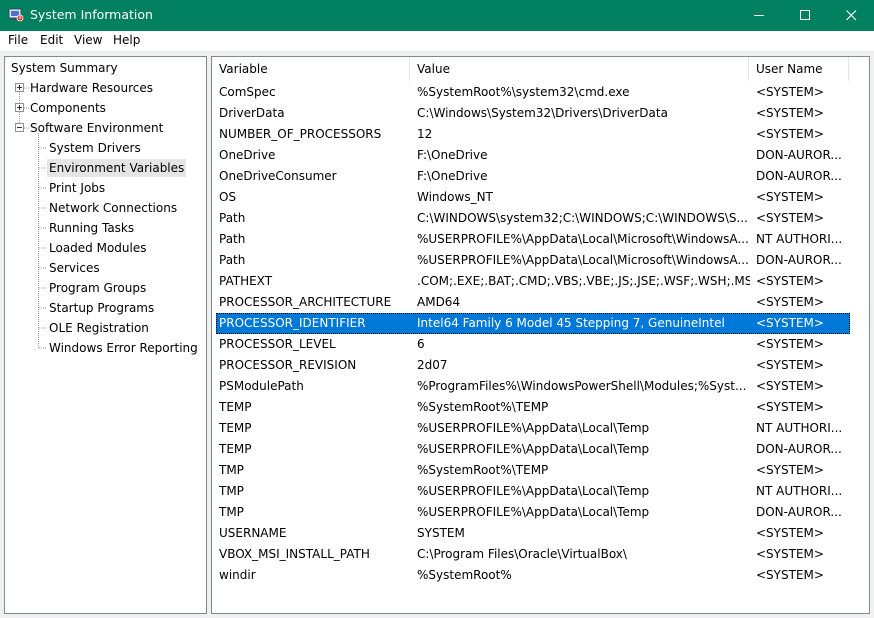 The image size is (874, 618). I want to click on menu-file: File, so click(18, 40).